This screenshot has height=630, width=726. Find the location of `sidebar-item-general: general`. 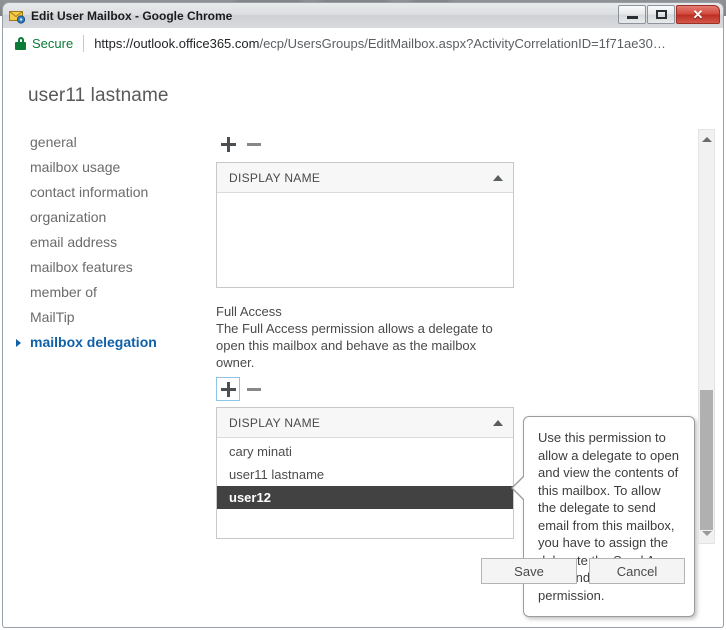

sidebar-item-general: general is located at coordinates (108, 142).